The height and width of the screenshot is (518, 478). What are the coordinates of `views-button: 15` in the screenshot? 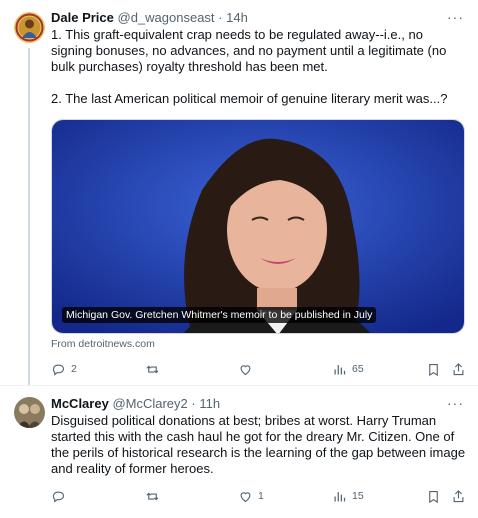 It's located at (348, 496).